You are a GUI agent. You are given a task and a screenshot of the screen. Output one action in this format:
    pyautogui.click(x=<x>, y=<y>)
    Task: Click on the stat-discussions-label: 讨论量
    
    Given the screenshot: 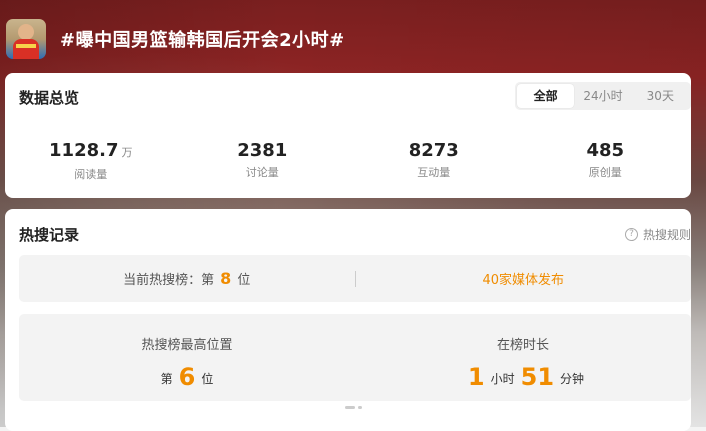 What is the action you would take?
    pyautogui.click(x=262, y=172)
    